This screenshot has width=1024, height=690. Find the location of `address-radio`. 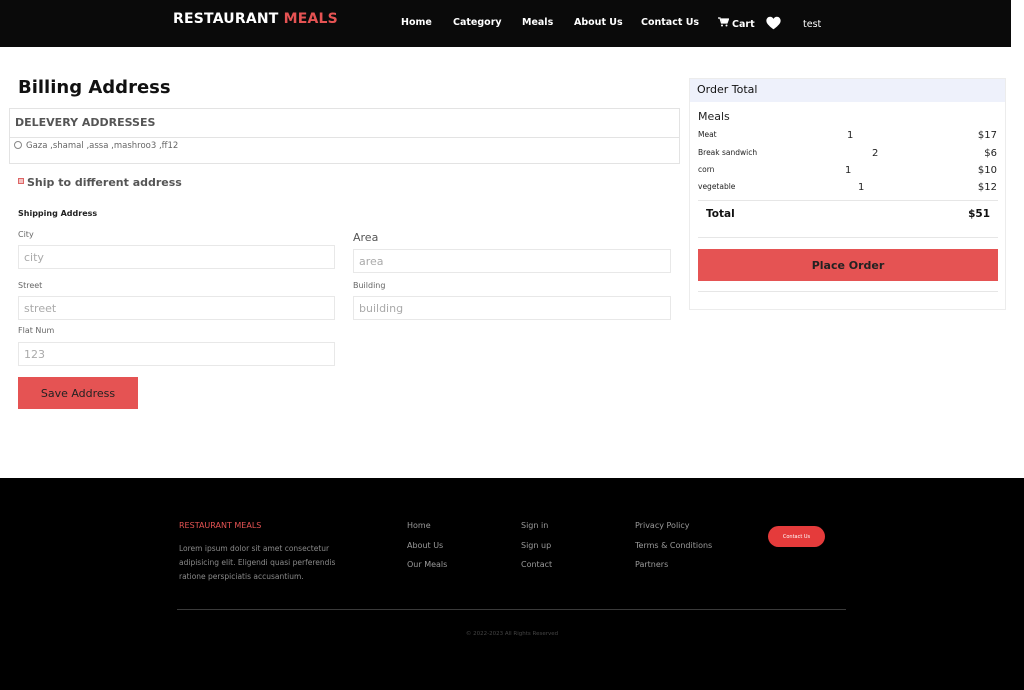

address-radio is located at coordinates (18, 145).